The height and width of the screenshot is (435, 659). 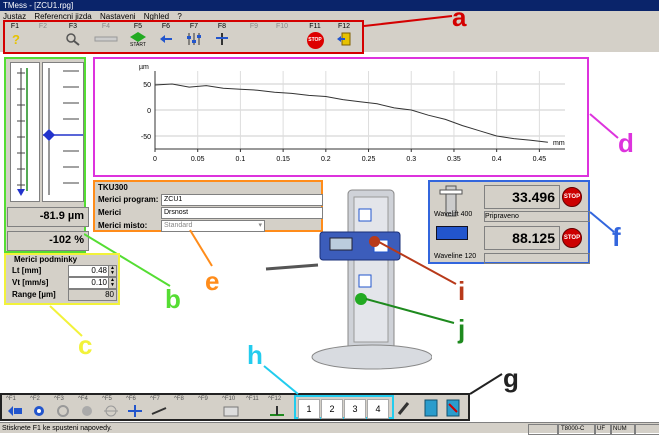 I want to click on chart-x-tick-label: 0.05, so click(x=198, y=159).